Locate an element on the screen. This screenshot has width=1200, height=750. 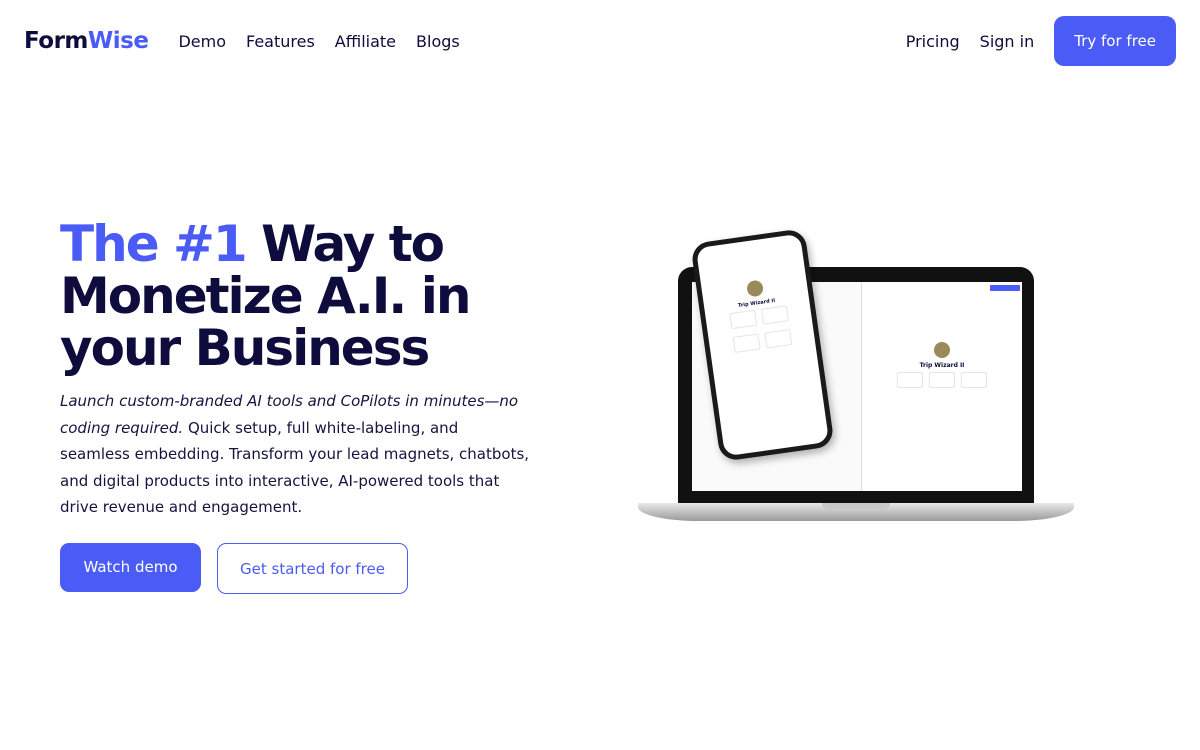
laptop-notch is located at coordinates (856, 506).